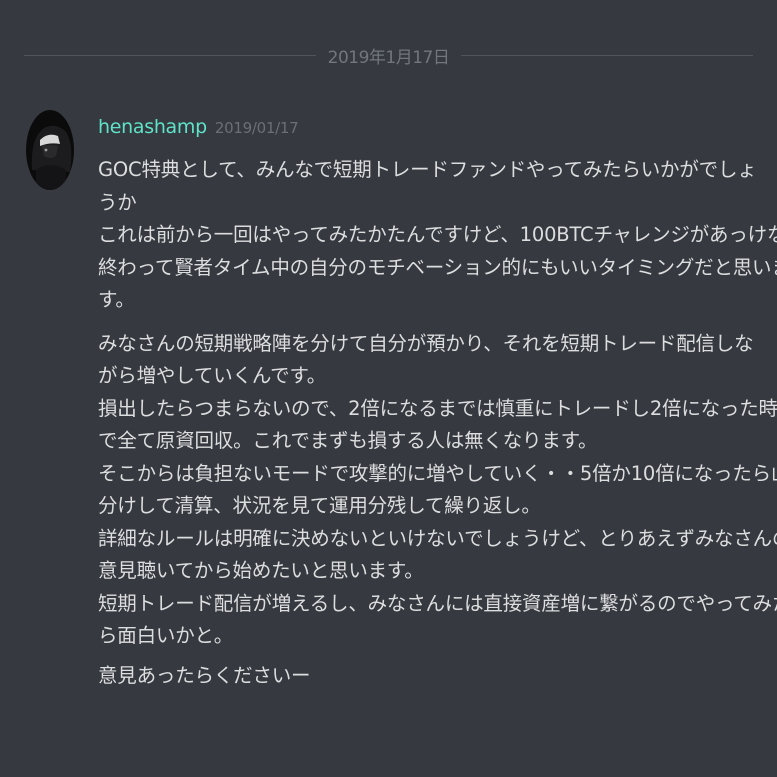 This screenshot has height=777, width=777. Describe the element at coordinates (437, 538) in the screenshot. I see `message-line: 詳細なルールは明確に決めないといけないでしょうけど、とりあえずみなさんの` at that location.